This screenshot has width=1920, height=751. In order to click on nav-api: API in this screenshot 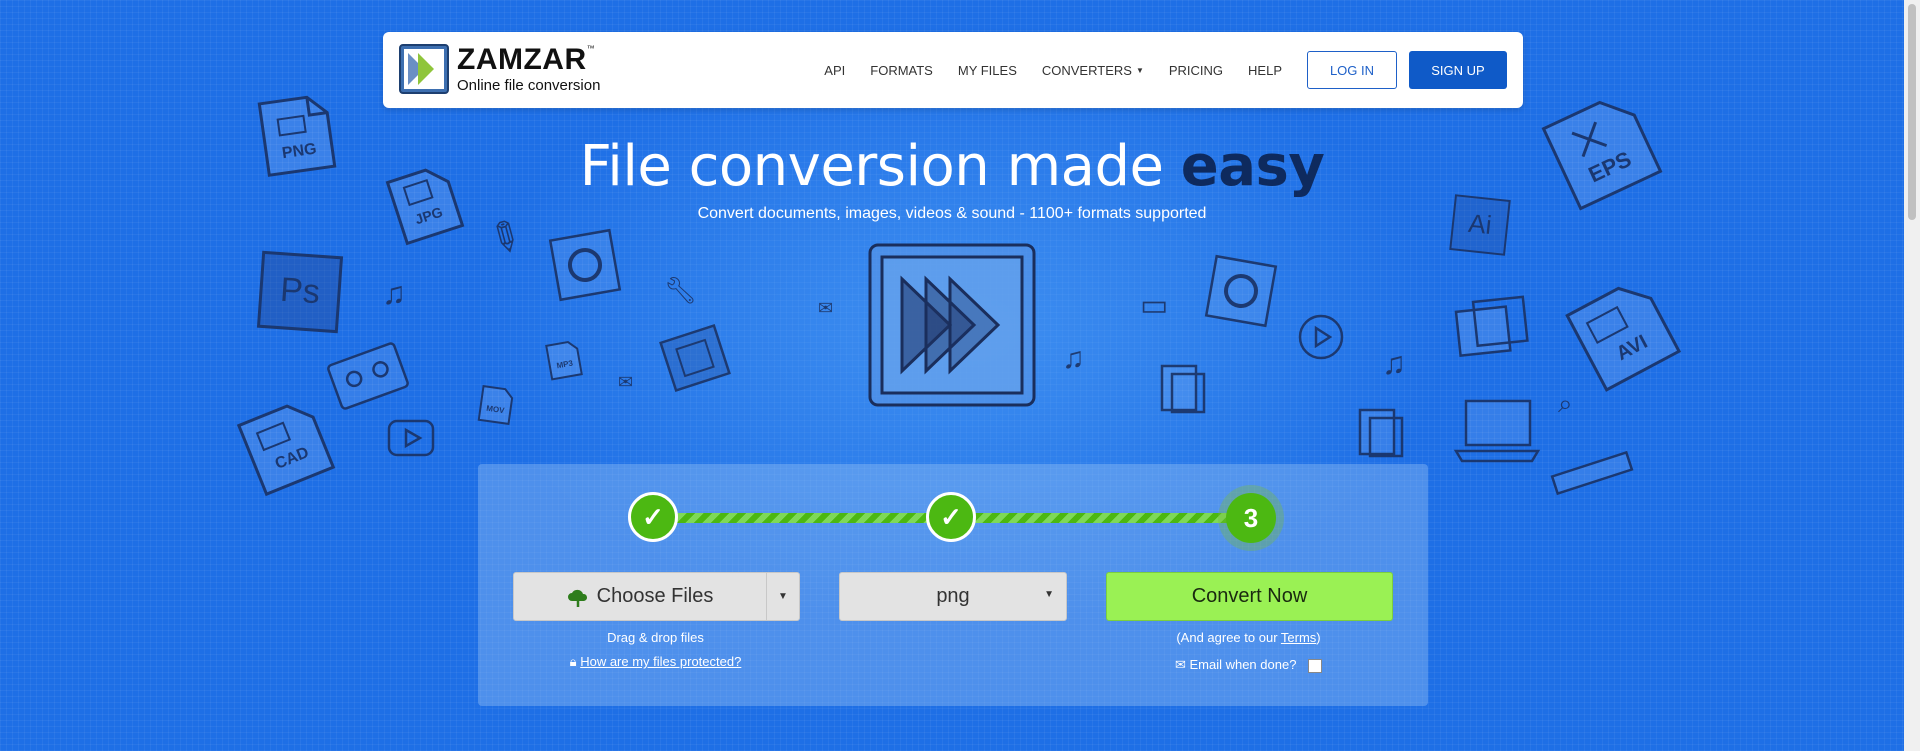, I will do `click(834, 70)`.